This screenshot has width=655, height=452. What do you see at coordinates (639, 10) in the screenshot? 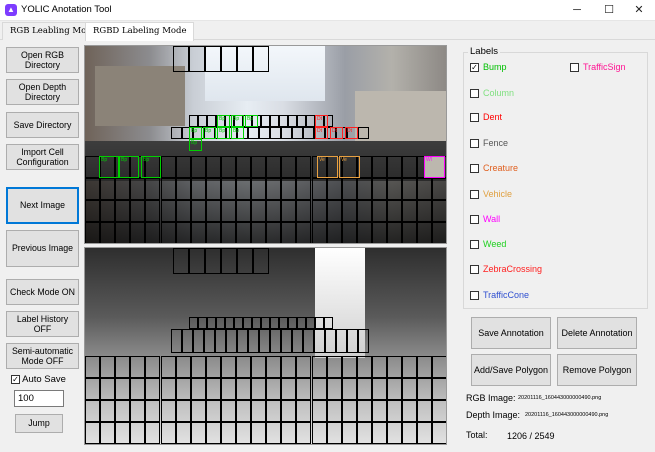
I see `close-button: ✕` at bounding box center [639, 10].